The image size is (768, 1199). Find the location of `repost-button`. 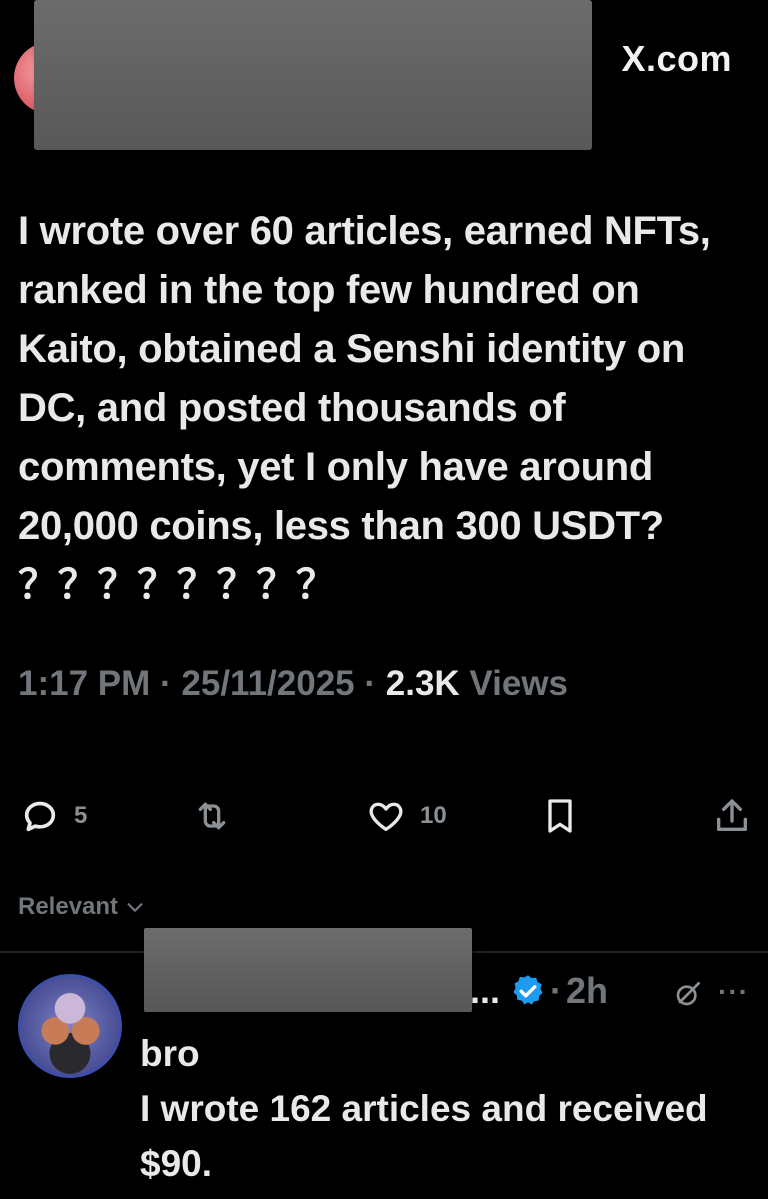

repost-button is located at coordinates (219, 816).